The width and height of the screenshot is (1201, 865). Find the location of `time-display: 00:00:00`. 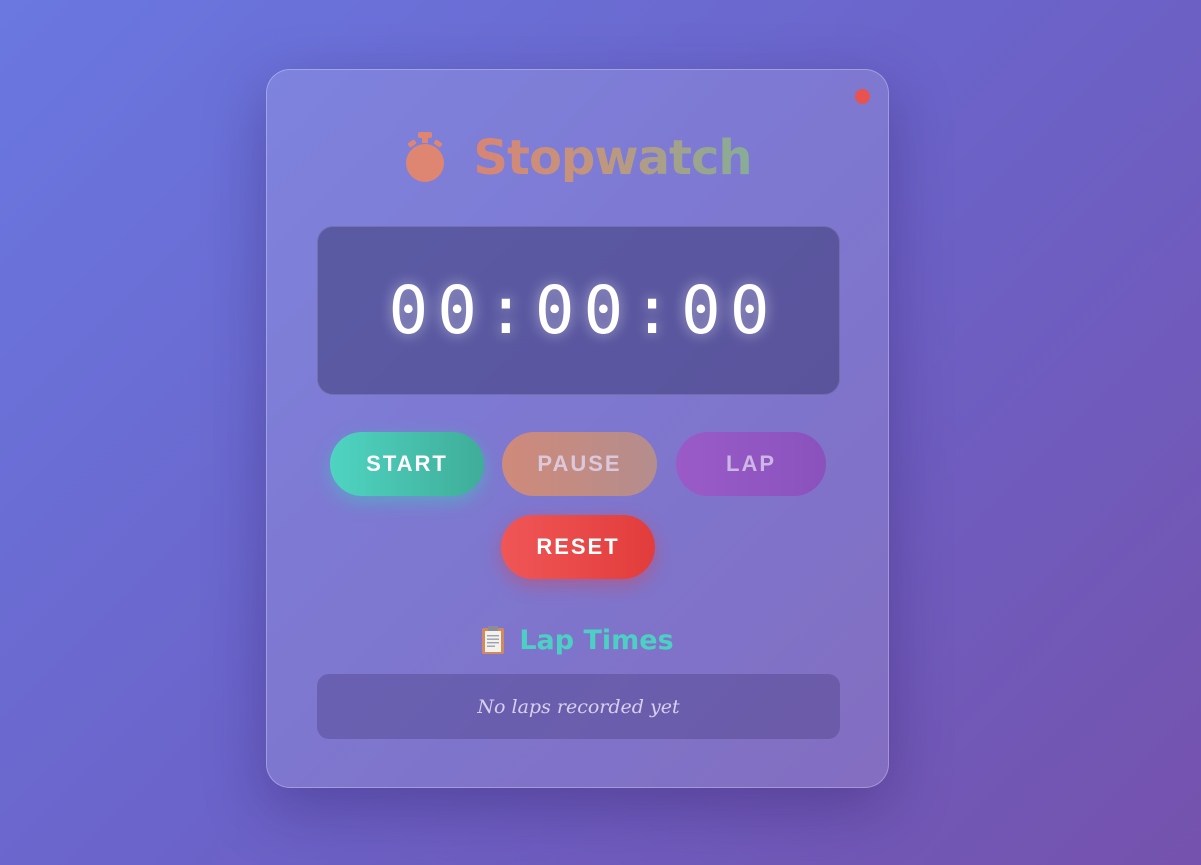

time-display: 00:00:00 is located at coordinates (578, 310).